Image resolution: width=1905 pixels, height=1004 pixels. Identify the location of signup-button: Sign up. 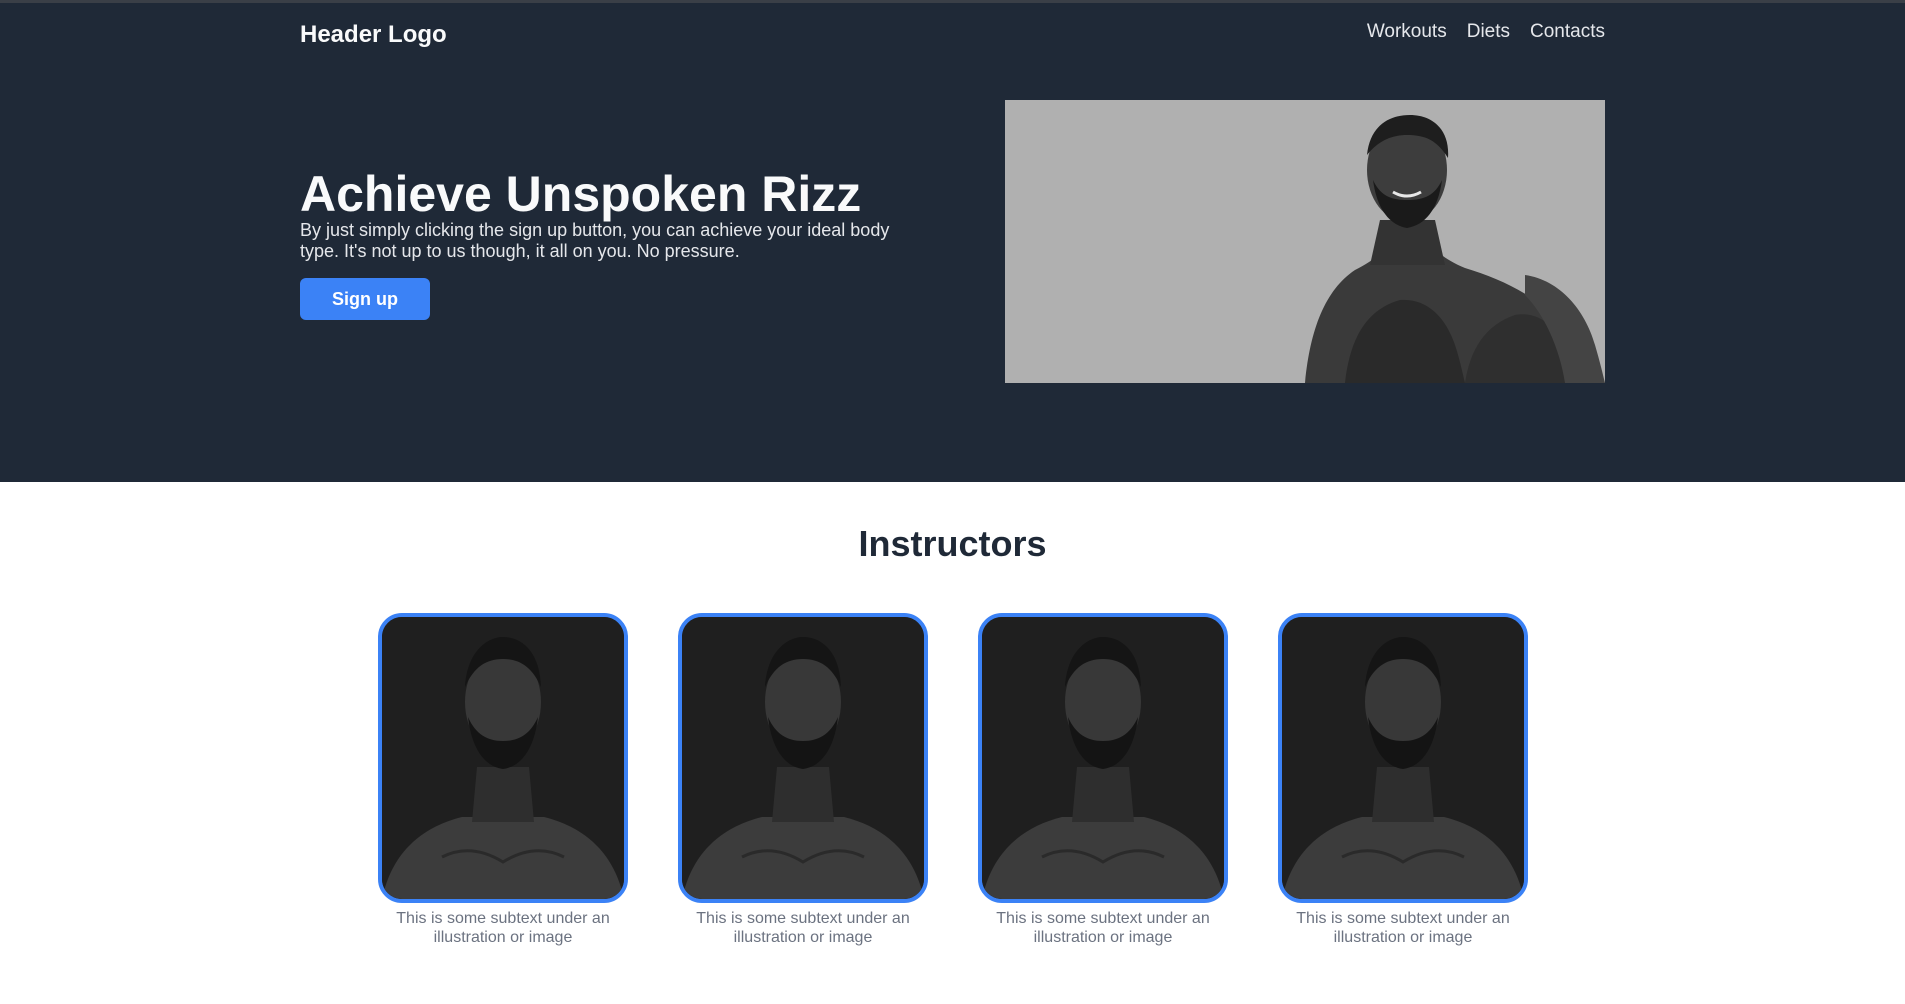
(365, 299).